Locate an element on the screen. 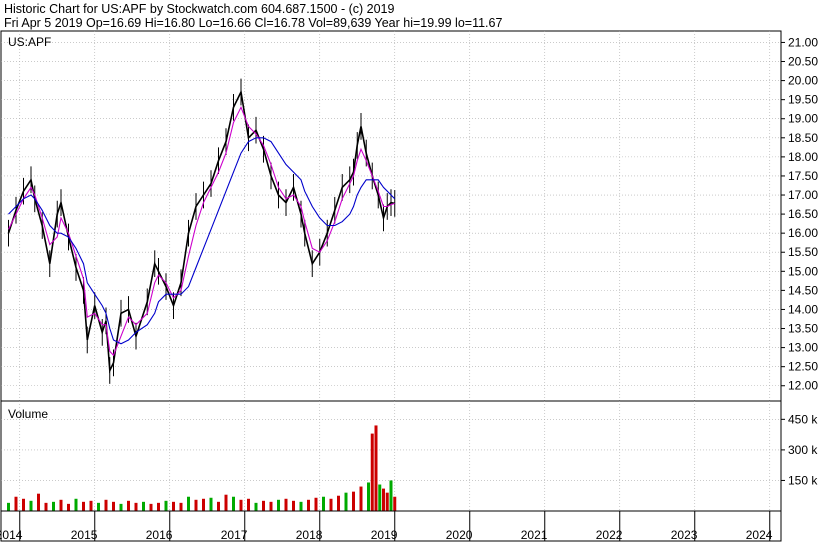 This screenshot has height=543, width=830. price-tick-label: 16.50 is located at coordinates (803, 214).